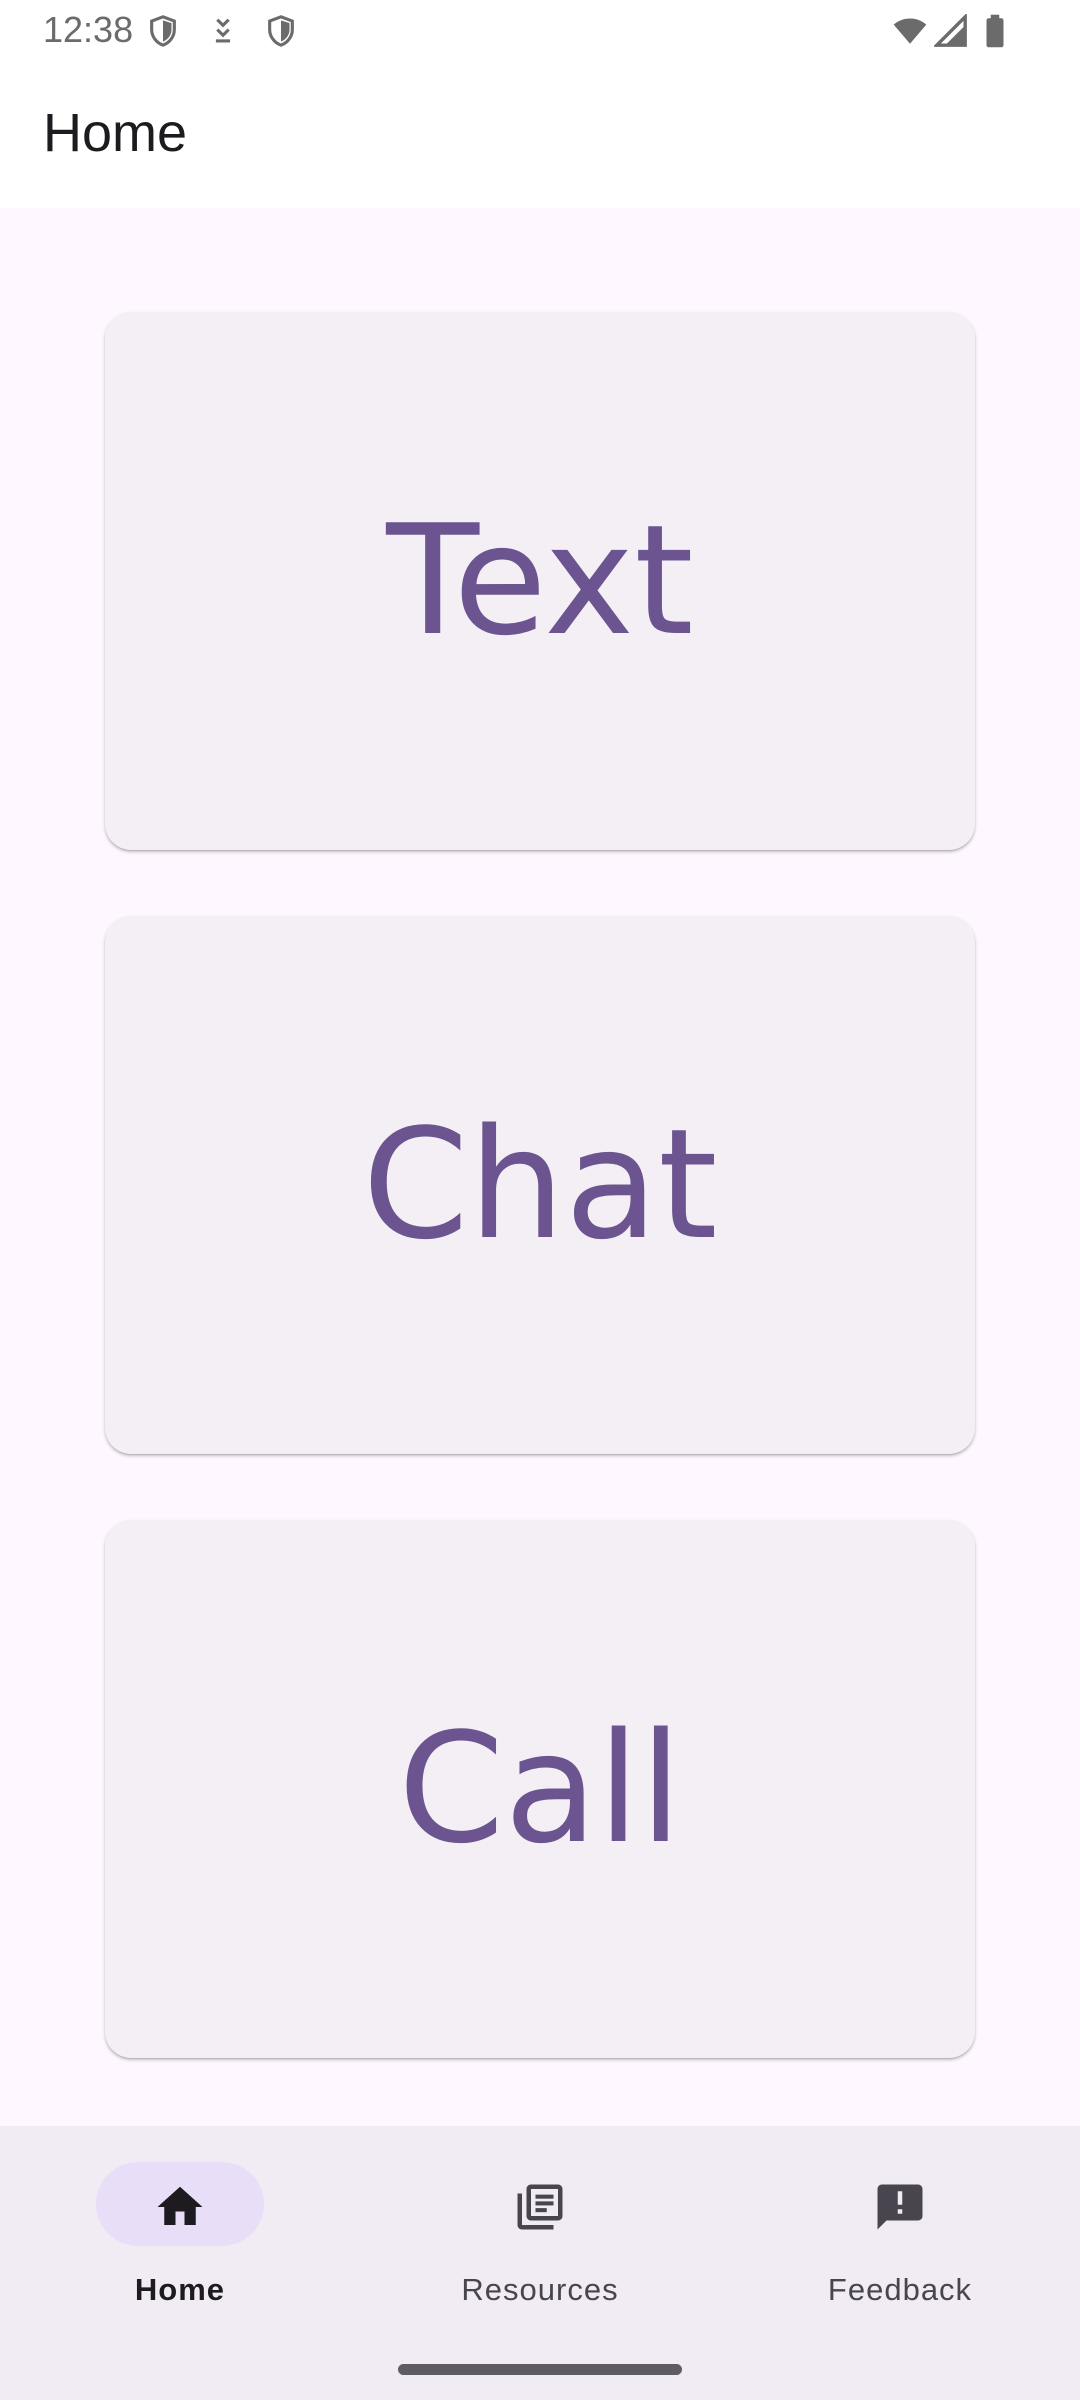  What do you see at coordinates (951, 31) in the screenshot?
I see `cellular-signal-icon` at bounding box center [951, 31].